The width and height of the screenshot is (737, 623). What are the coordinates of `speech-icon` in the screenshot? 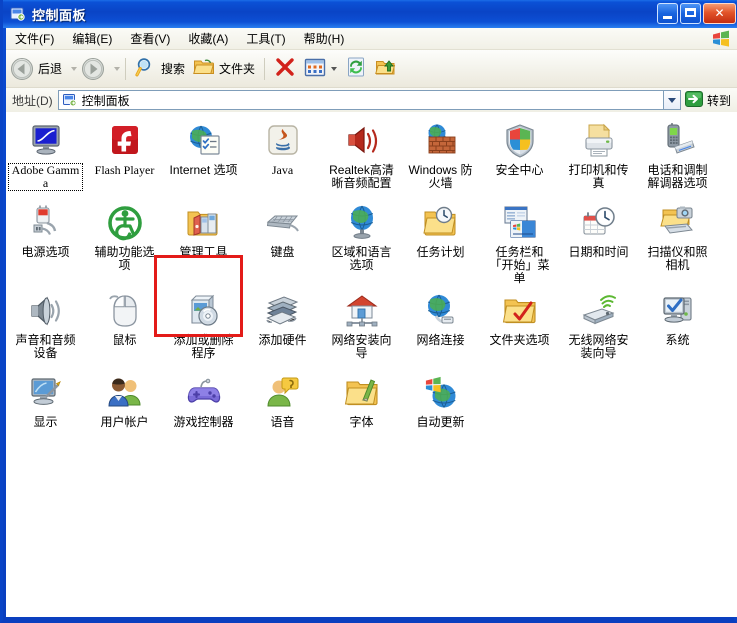 It's located at (283, 393).